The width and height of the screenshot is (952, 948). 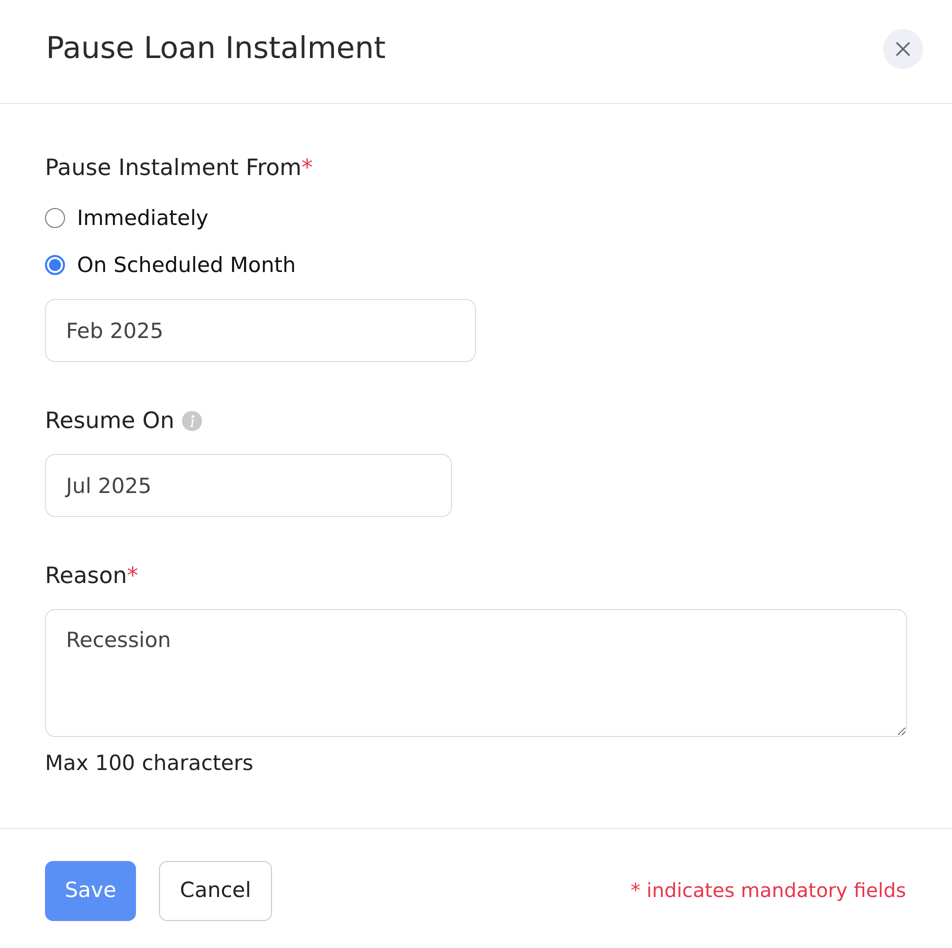 I want to click on reason-textarea: Recession, so click(x=476, y=673).